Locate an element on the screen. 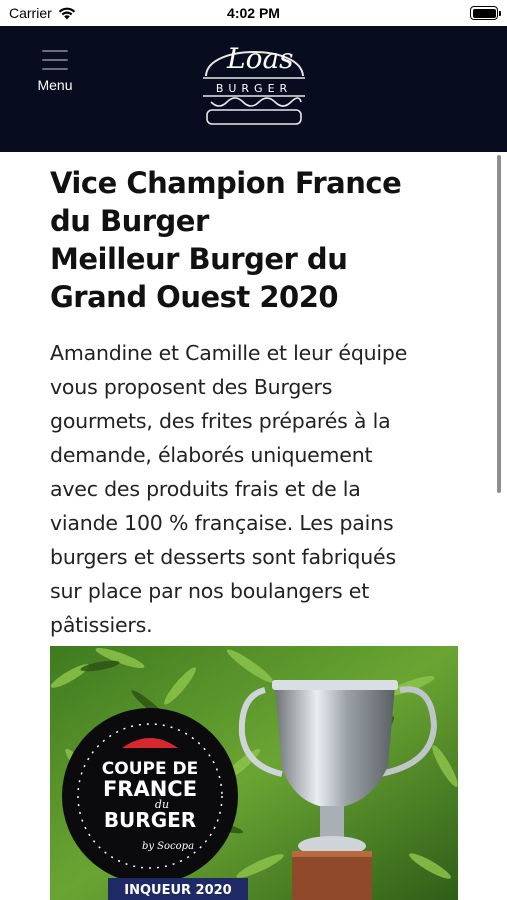 Image resolution: width=507 pixels, height=900 pixels. intro-line: burgers et desserts sont fabriqués is located at coordinates (223, 557).